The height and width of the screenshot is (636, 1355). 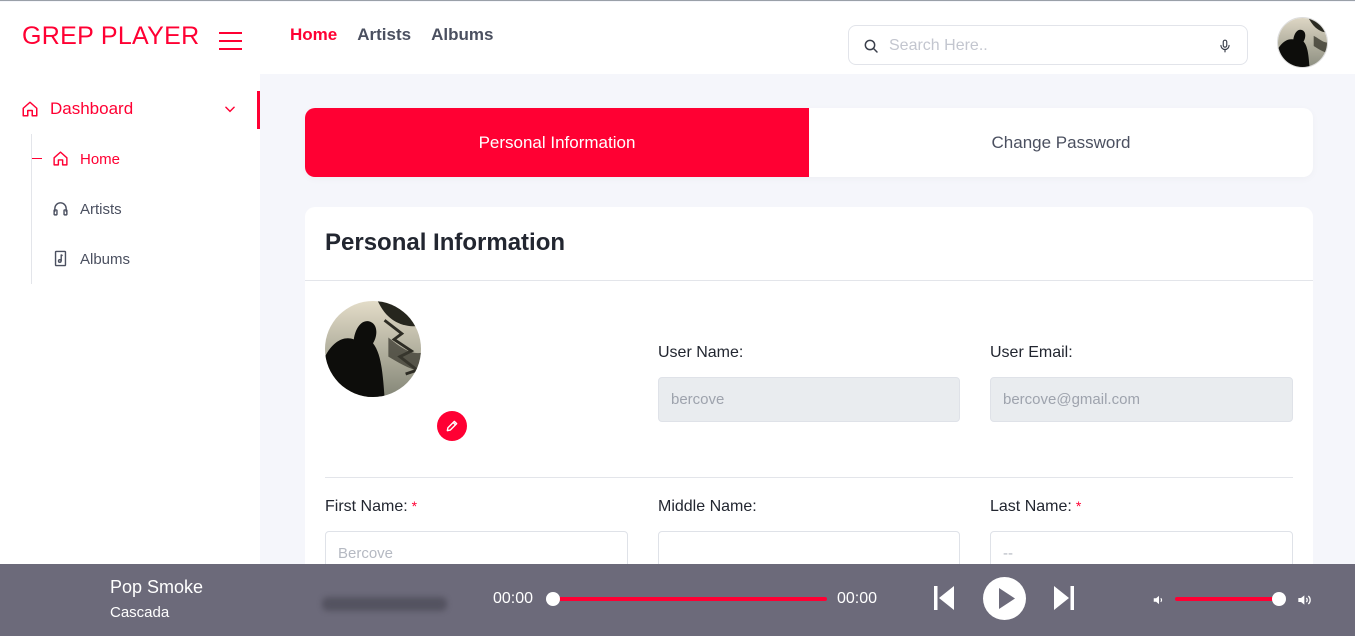 I want to click on pencil-icon, so click(x=452, y=426).